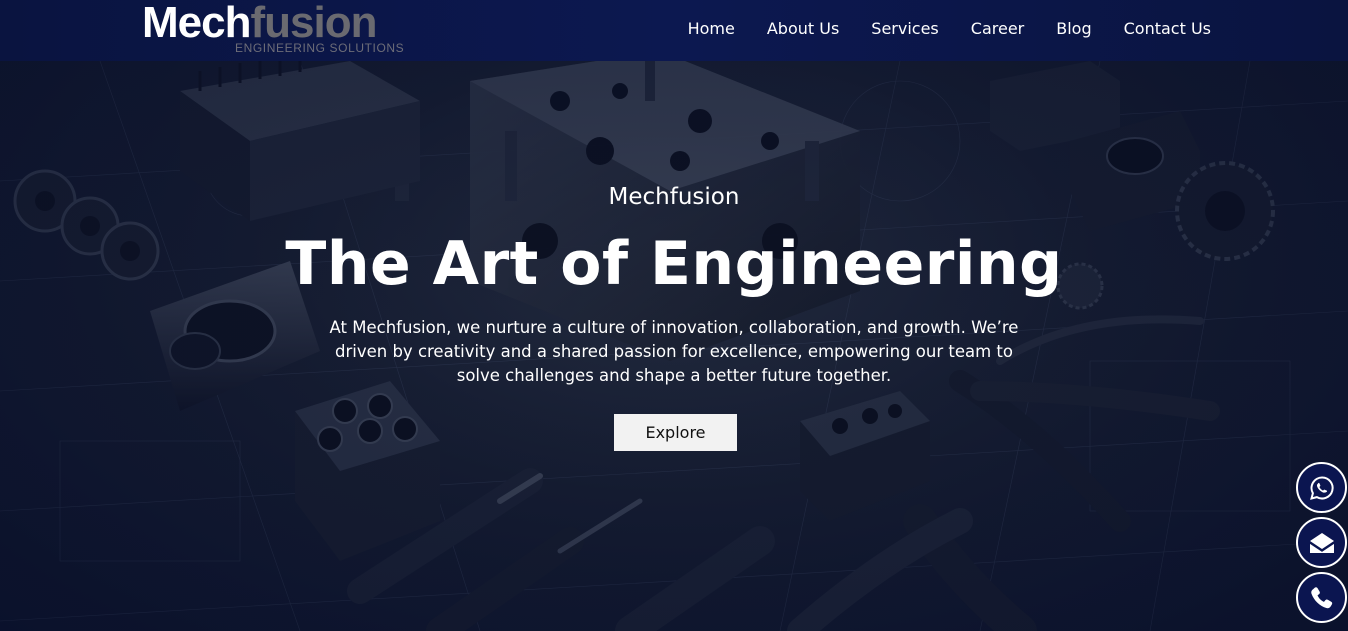 Image resolution: width=1348 pixels, height=631 pixels. What do you see at coordinates (904, 28) in the screenshot?
I see `nav-services: Services` at bounding box center [904, 28].